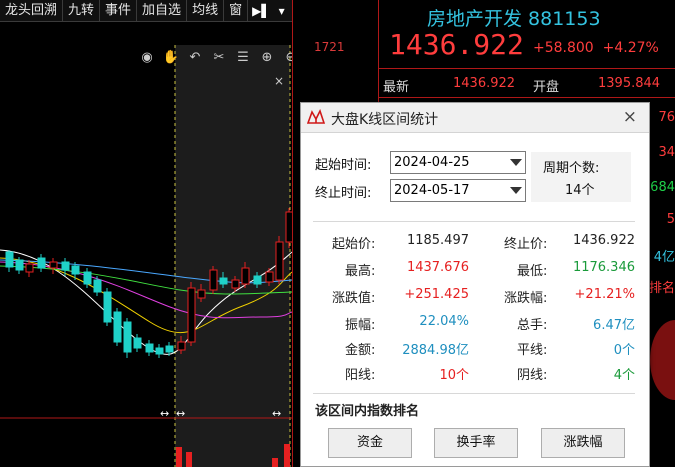  Describe the element at coordinates (624, 375) in the screenshot. I see `down-count-value: 4个` at that location.